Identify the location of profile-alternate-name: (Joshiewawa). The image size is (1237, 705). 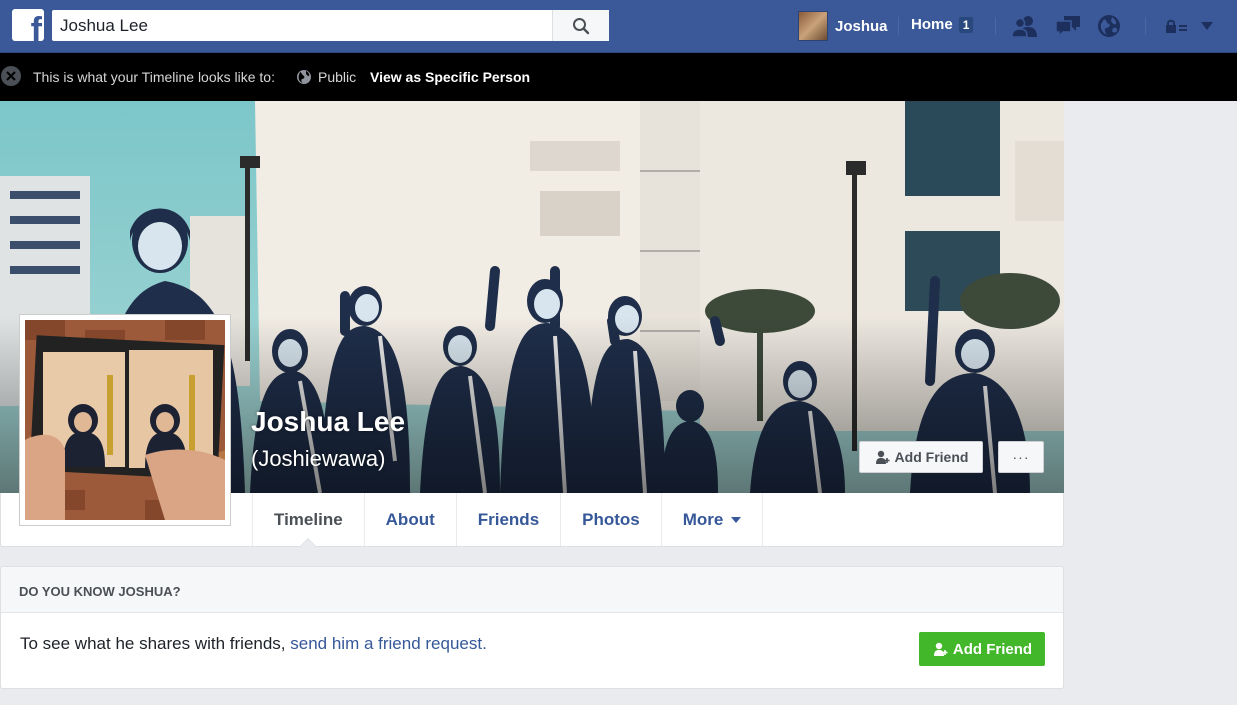
(318, 458).